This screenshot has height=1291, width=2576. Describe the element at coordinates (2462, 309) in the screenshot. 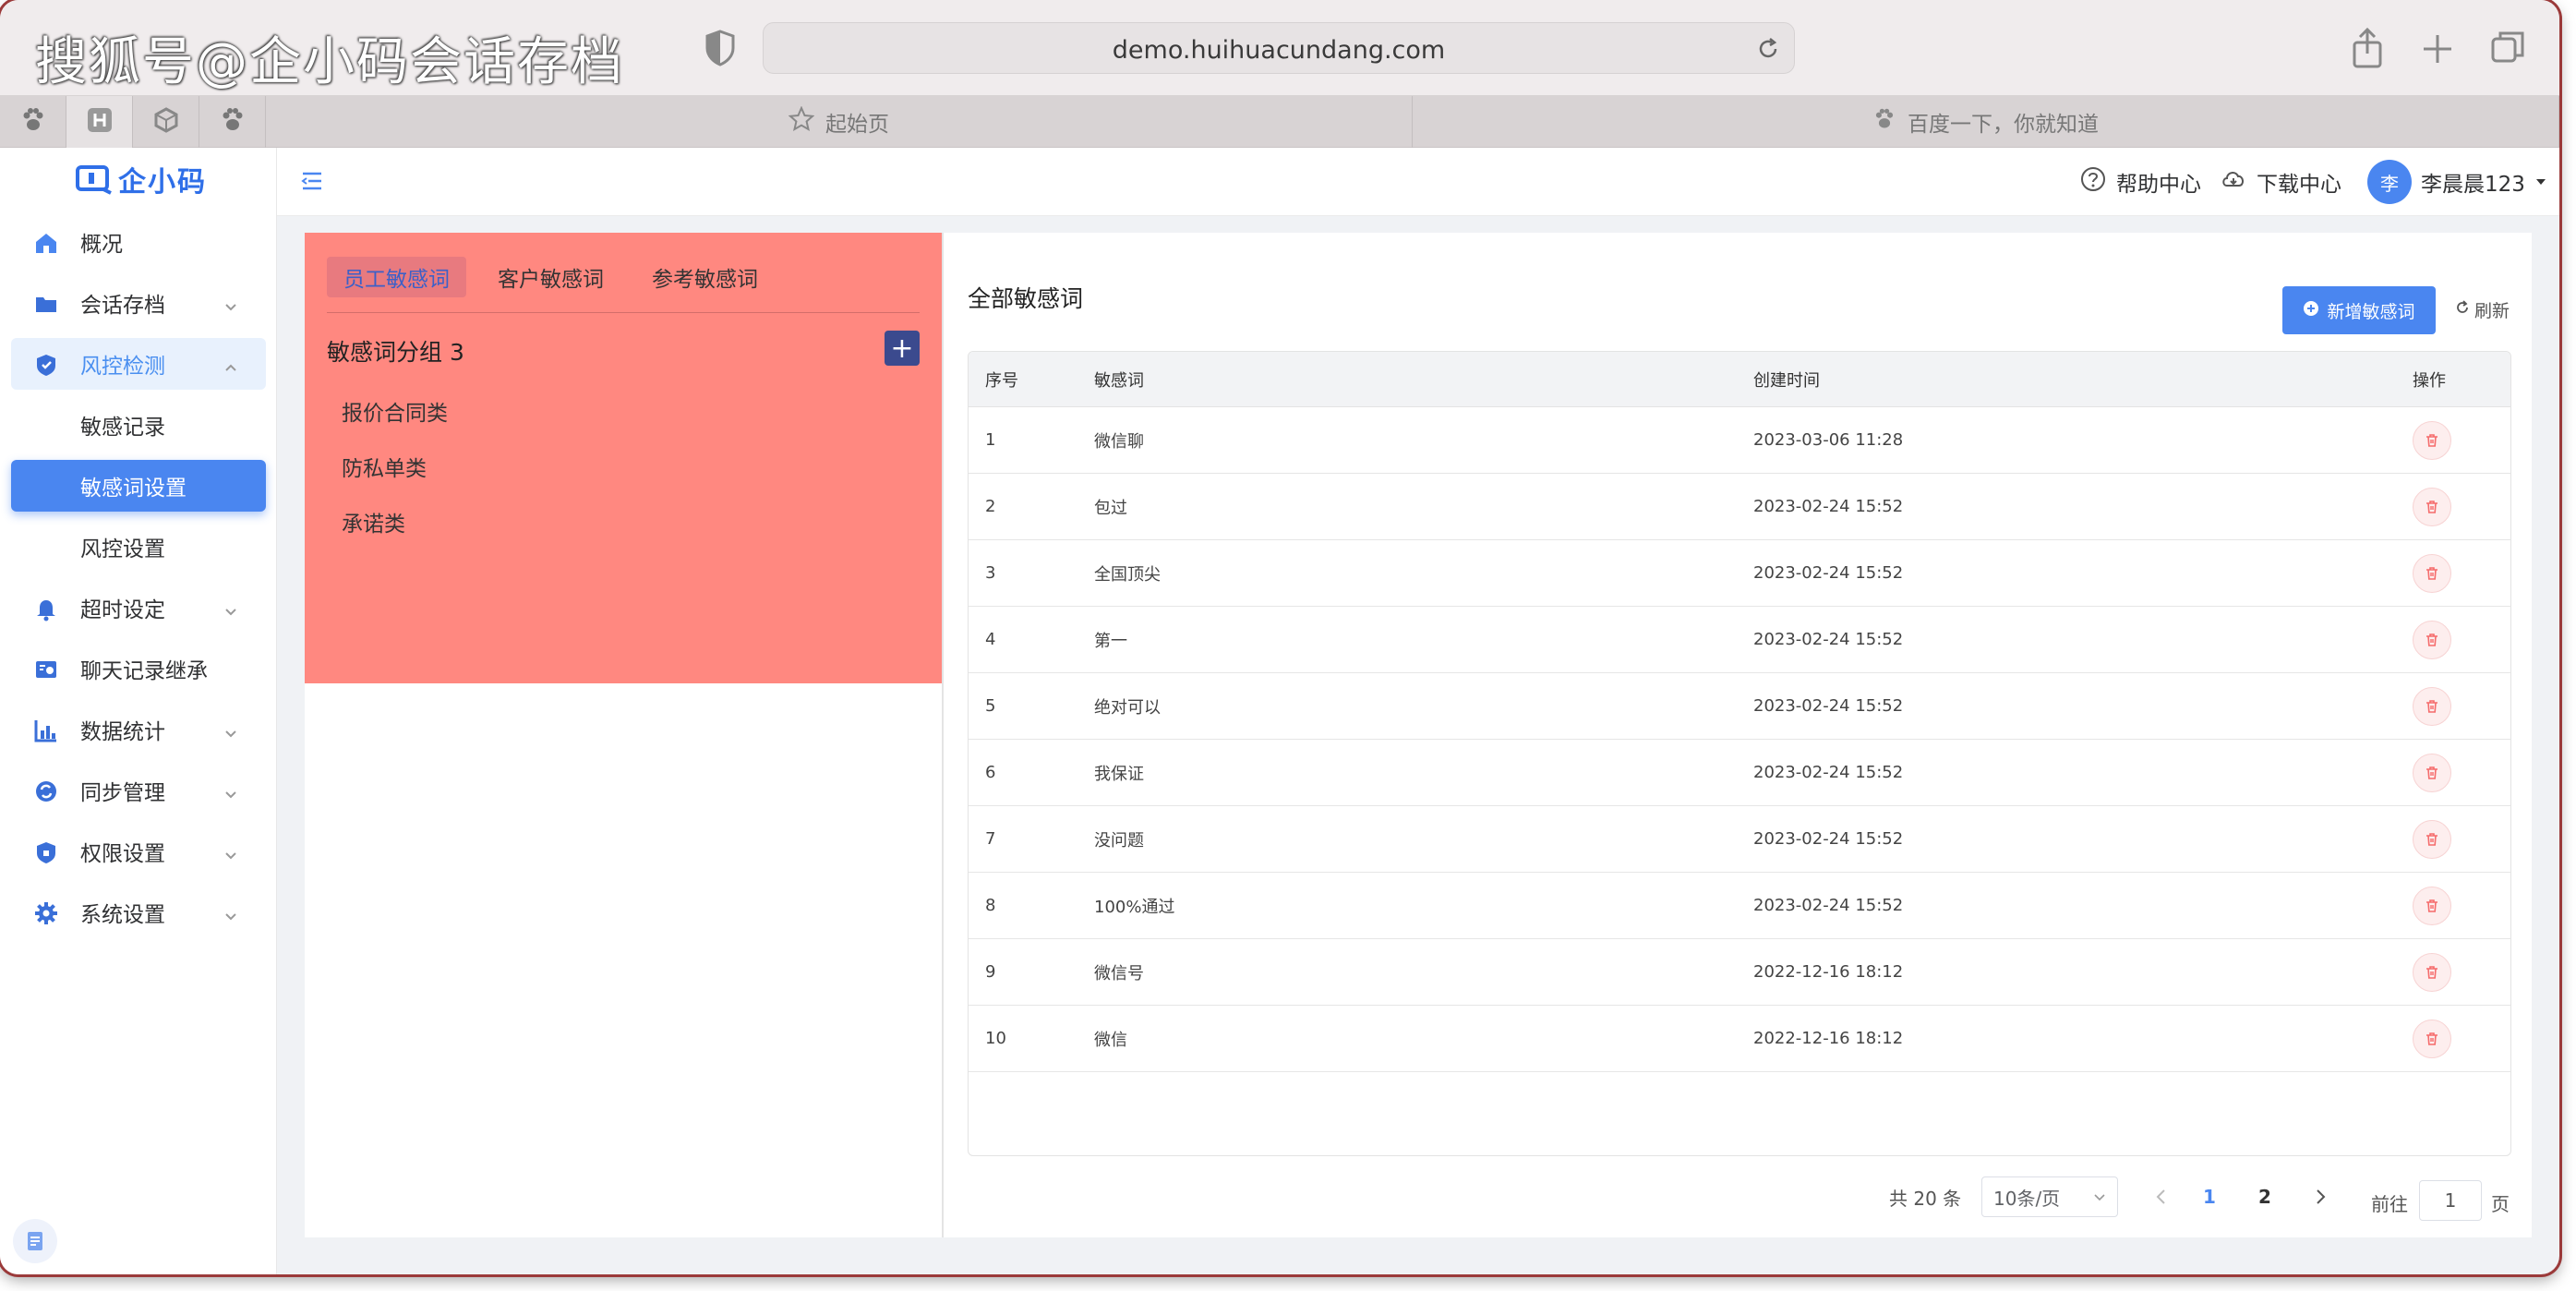

I see `refresh-icon` at that location.